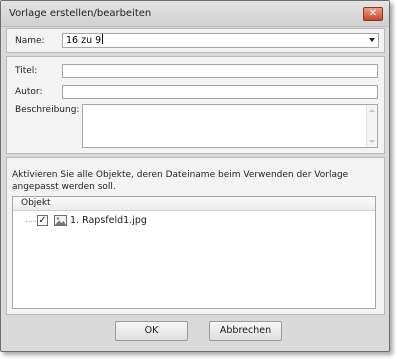  What do you see at coordinates (108, 221) in the screenshot?
I see `list-item-label: 1. Rapsfeld1.jpg` at bounding box center [108, 221].